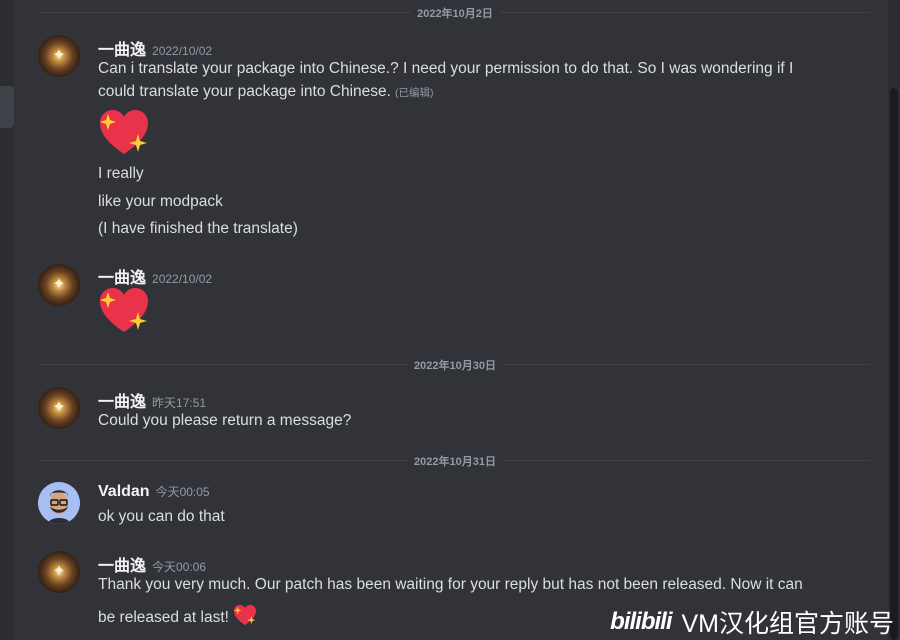 The image size is (900, 640). Describe the element at coordinates (7, 320) in the screenshot. I see `server-sidebar-edge` at that location.